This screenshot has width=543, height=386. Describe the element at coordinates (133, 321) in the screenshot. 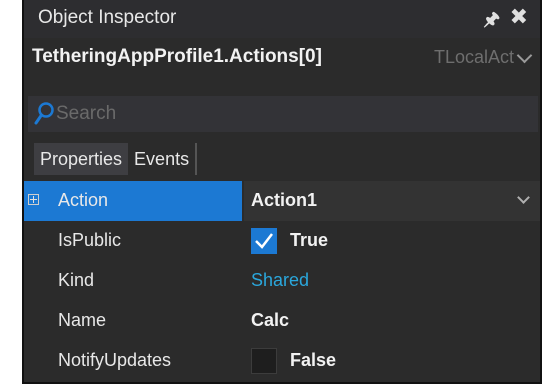

I see `property-name-cell: Name` at that location.